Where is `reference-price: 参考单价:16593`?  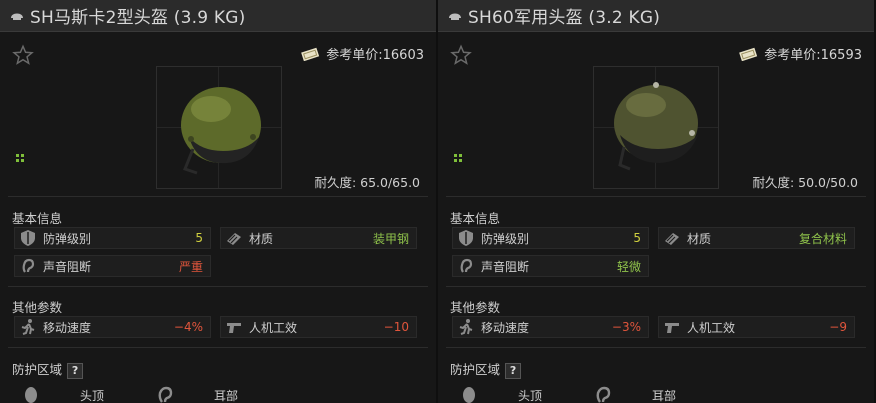 reference-price: 参考单价:16593 is located at coordinates (800, 53).